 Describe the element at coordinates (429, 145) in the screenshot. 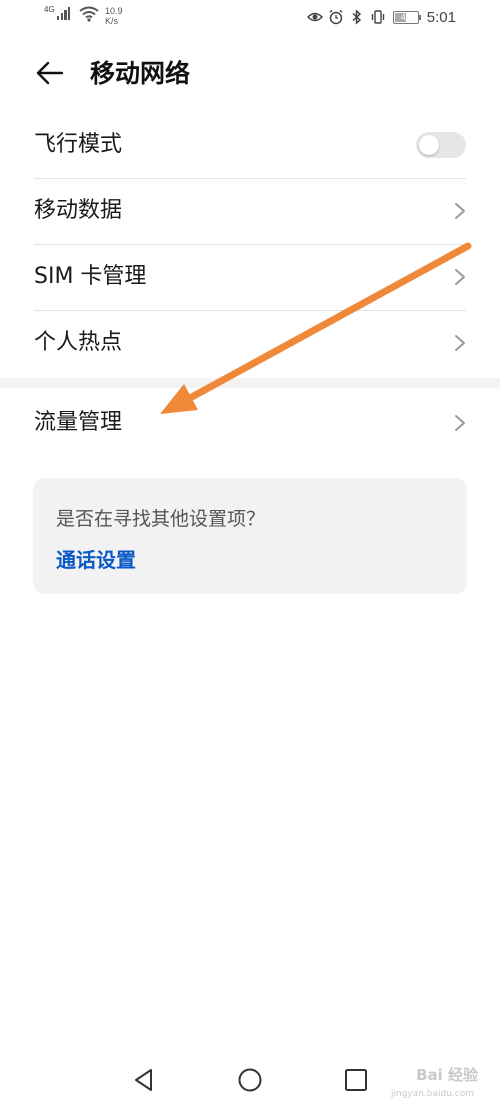

I see `toggle-knob` at that location.